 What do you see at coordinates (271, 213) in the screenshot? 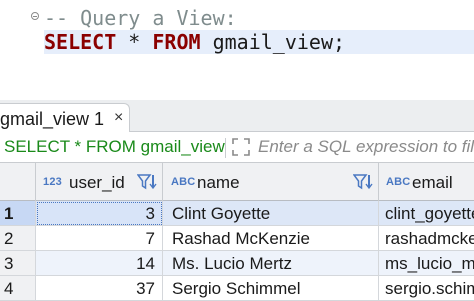
I see `cell-name: Clint Goyette` at bounding box center [271, 213].